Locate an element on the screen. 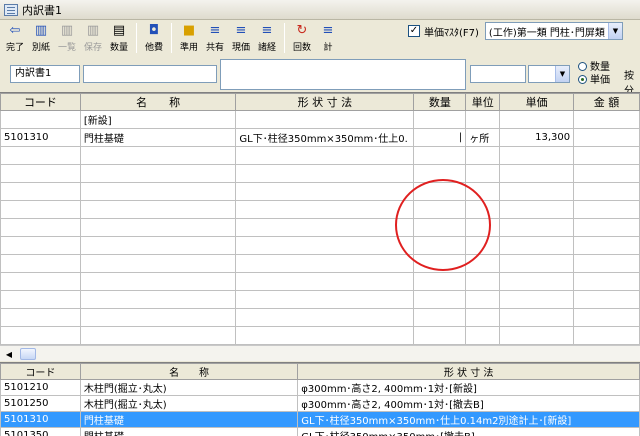 The image size is (640, 436). mode-radio-group: 数量 単価 is located at coordinates (594, 74).